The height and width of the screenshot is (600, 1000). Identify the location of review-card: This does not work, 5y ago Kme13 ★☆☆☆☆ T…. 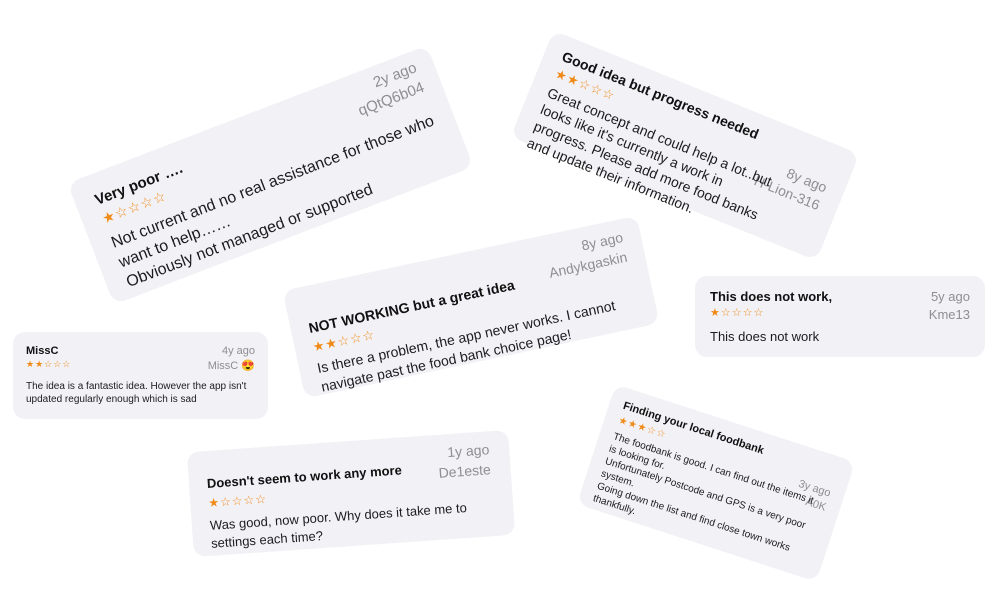
(840, 316).